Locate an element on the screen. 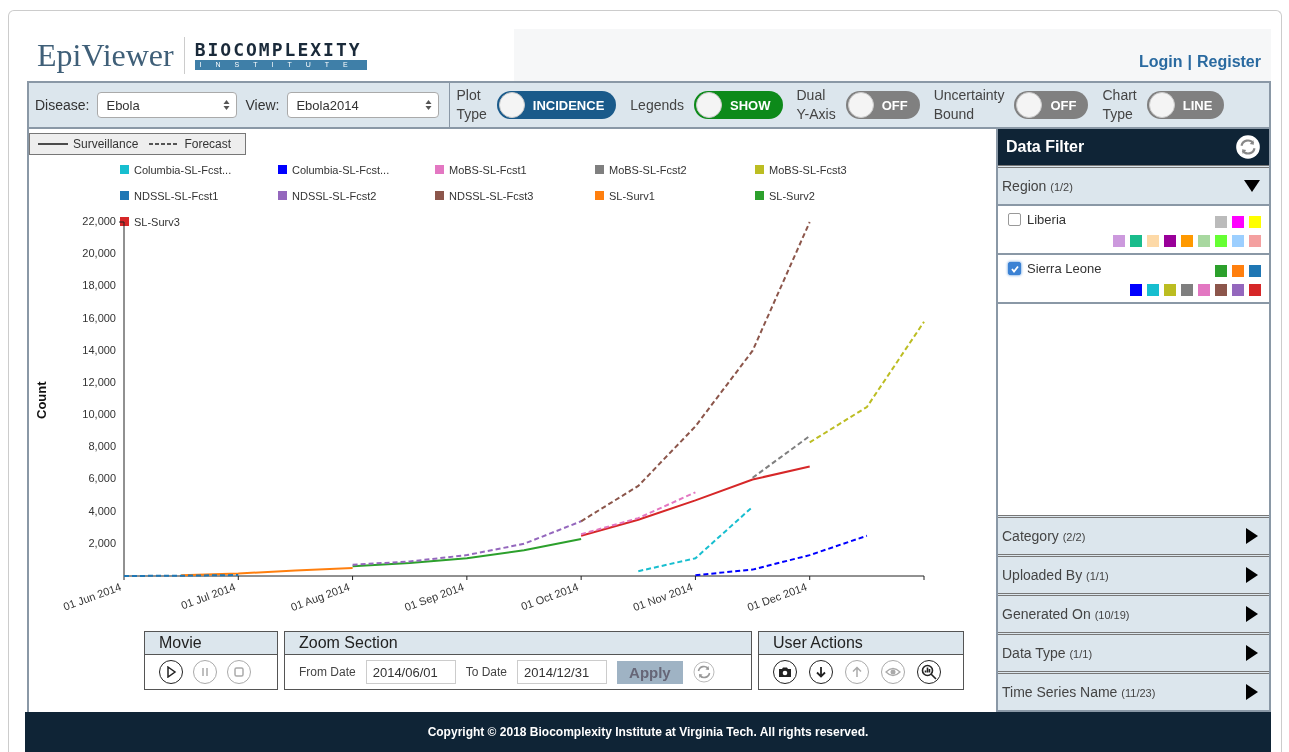 Image resolution: width=1289 pixels, height=752 pixels. y-tick-label: 14,000 is located at coordinates (99, 349).